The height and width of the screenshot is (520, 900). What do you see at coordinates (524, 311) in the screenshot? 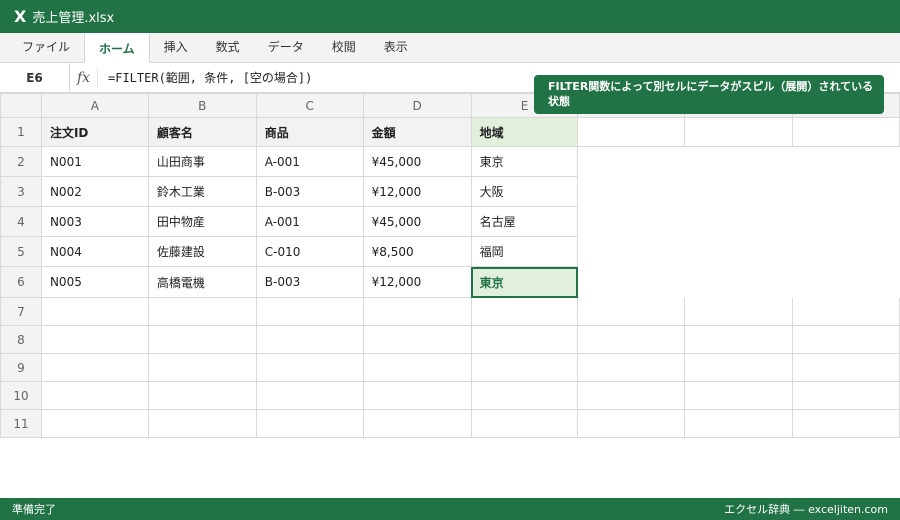
I see `cell-e7` at bounding box center [524, 311].